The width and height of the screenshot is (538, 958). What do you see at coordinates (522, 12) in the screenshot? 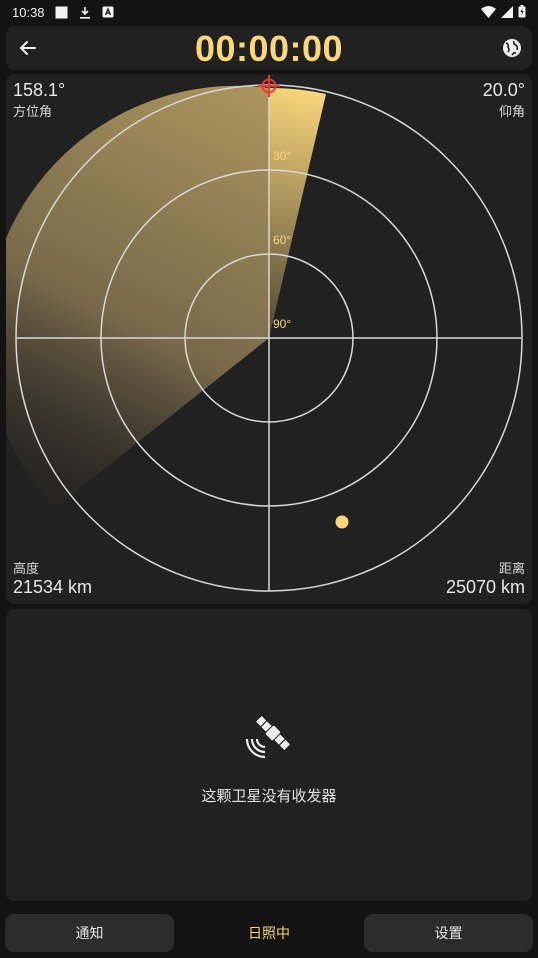
I see `battery-icon` at bounding box center [522, 12].